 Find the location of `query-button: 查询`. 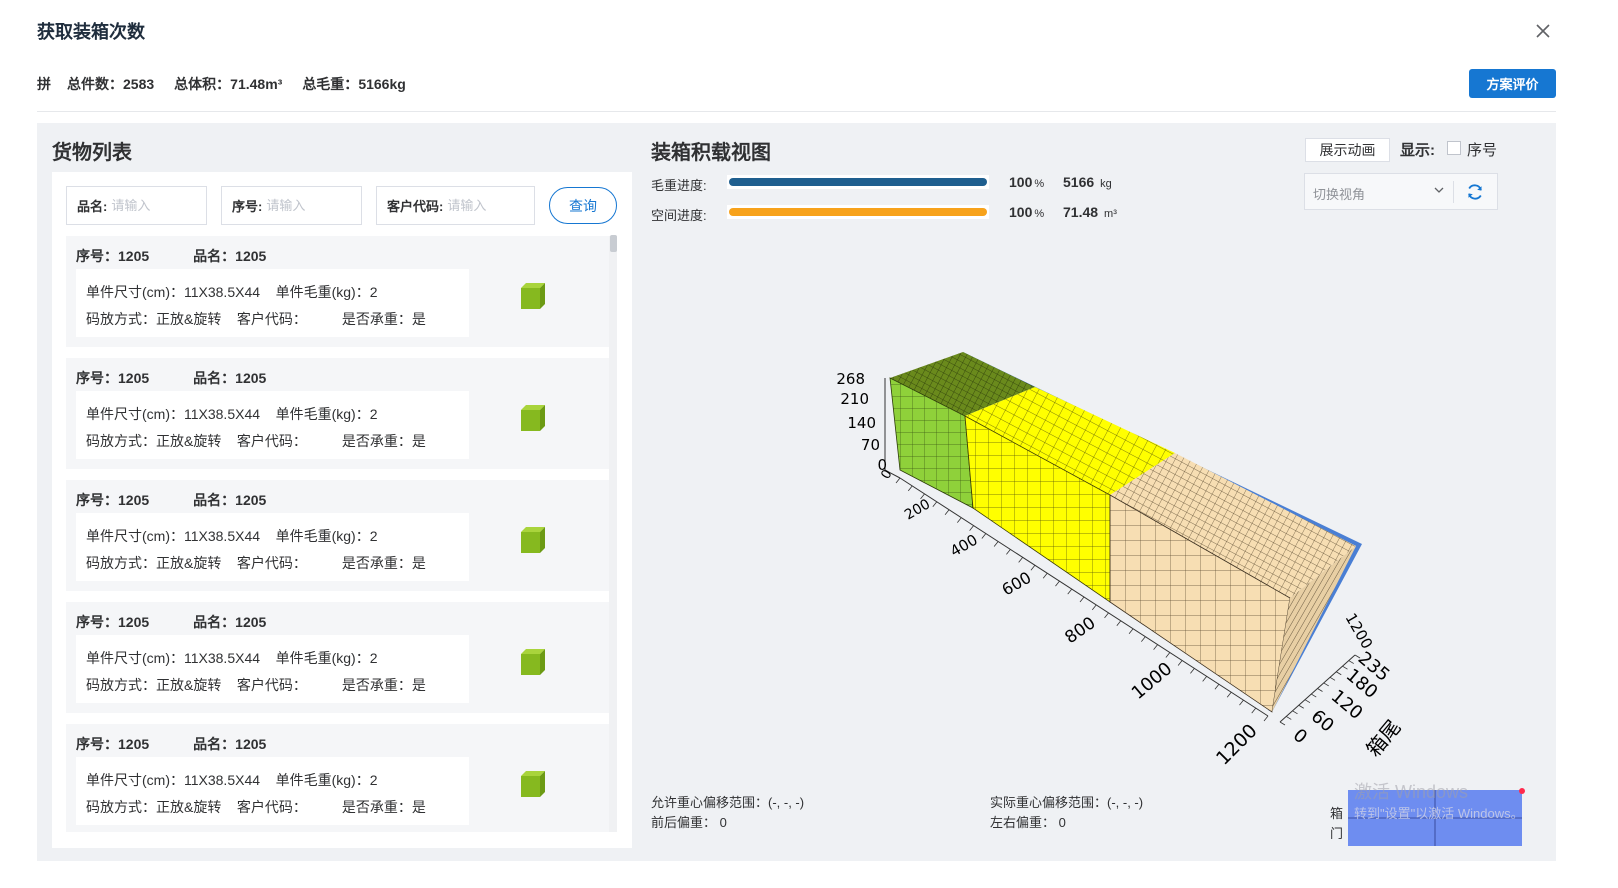

query-button: 查询 is located at coordinates (583, 205).